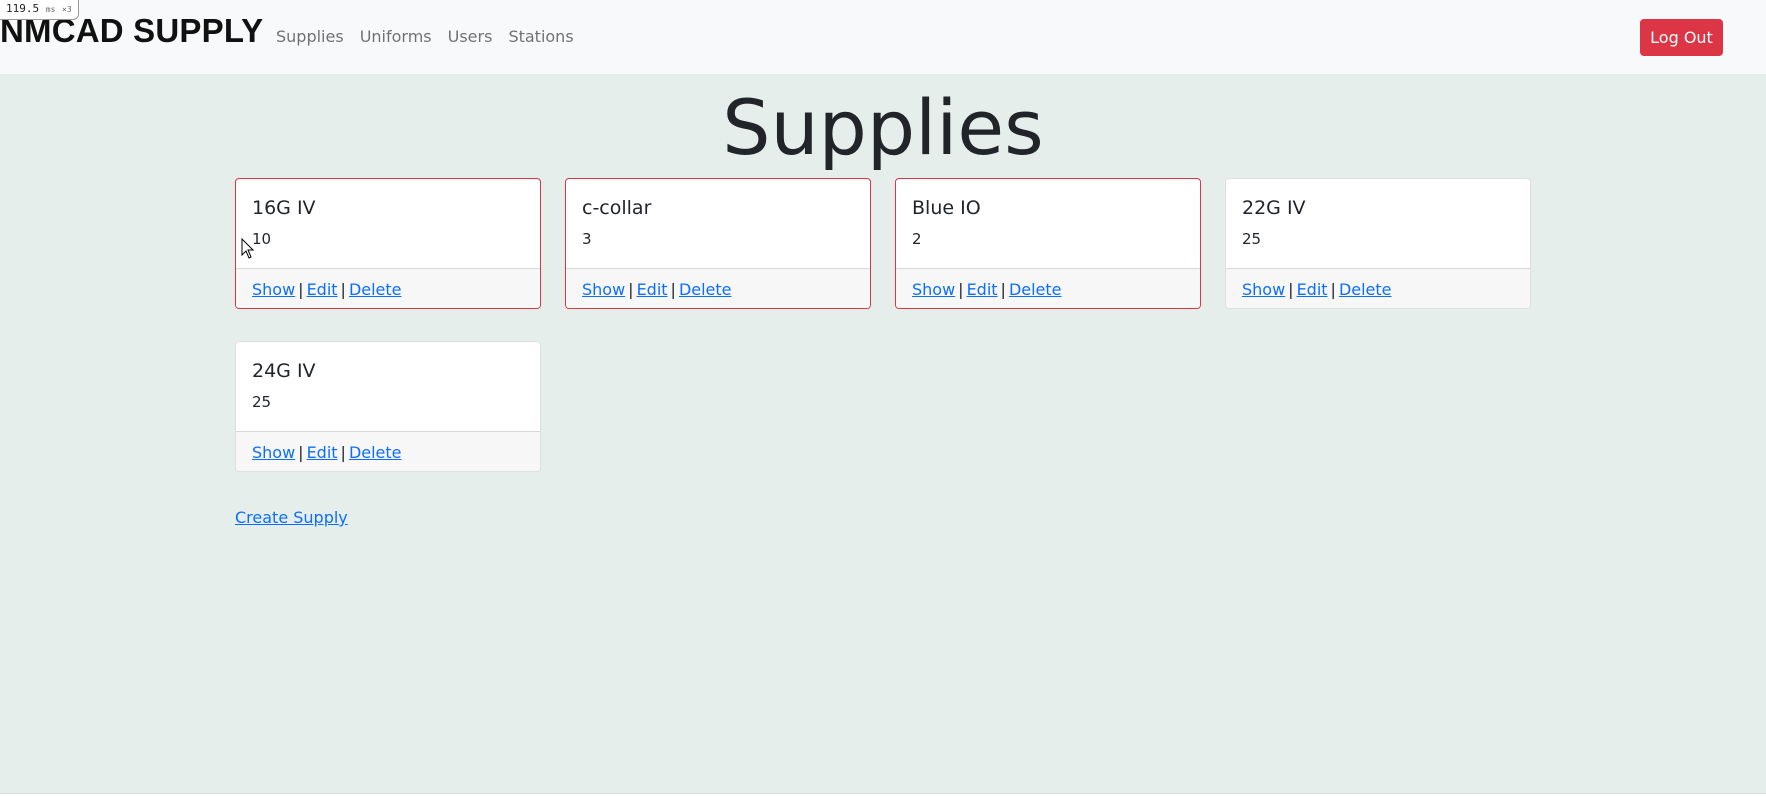 The image size is (1766, 797). I want to click on logout-button: Log Out, so click(1681, 37).